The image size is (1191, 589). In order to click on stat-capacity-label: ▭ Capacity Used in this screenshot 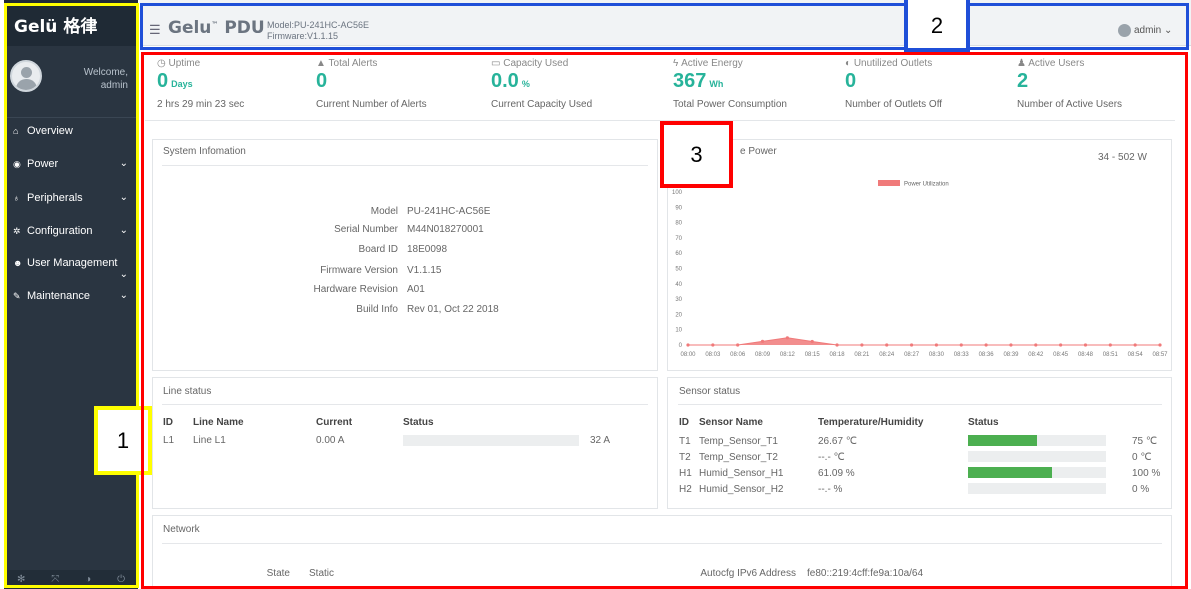, I will do `click(529, 63)`.